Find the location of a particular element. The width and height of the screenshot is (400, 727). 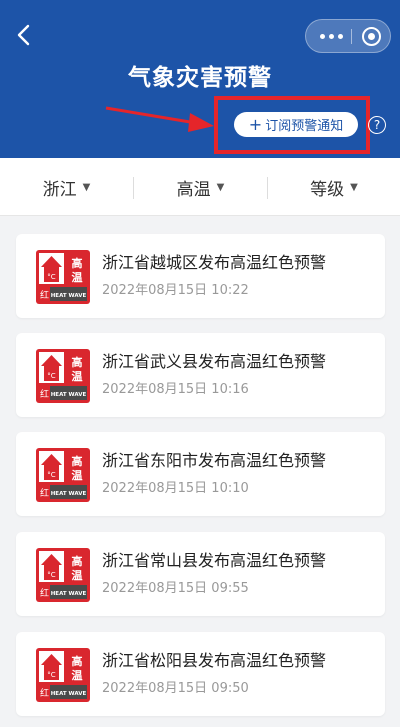

warning-title: 浙江省东阳市发布高温红色预警 is located at coordinates (214, 460).